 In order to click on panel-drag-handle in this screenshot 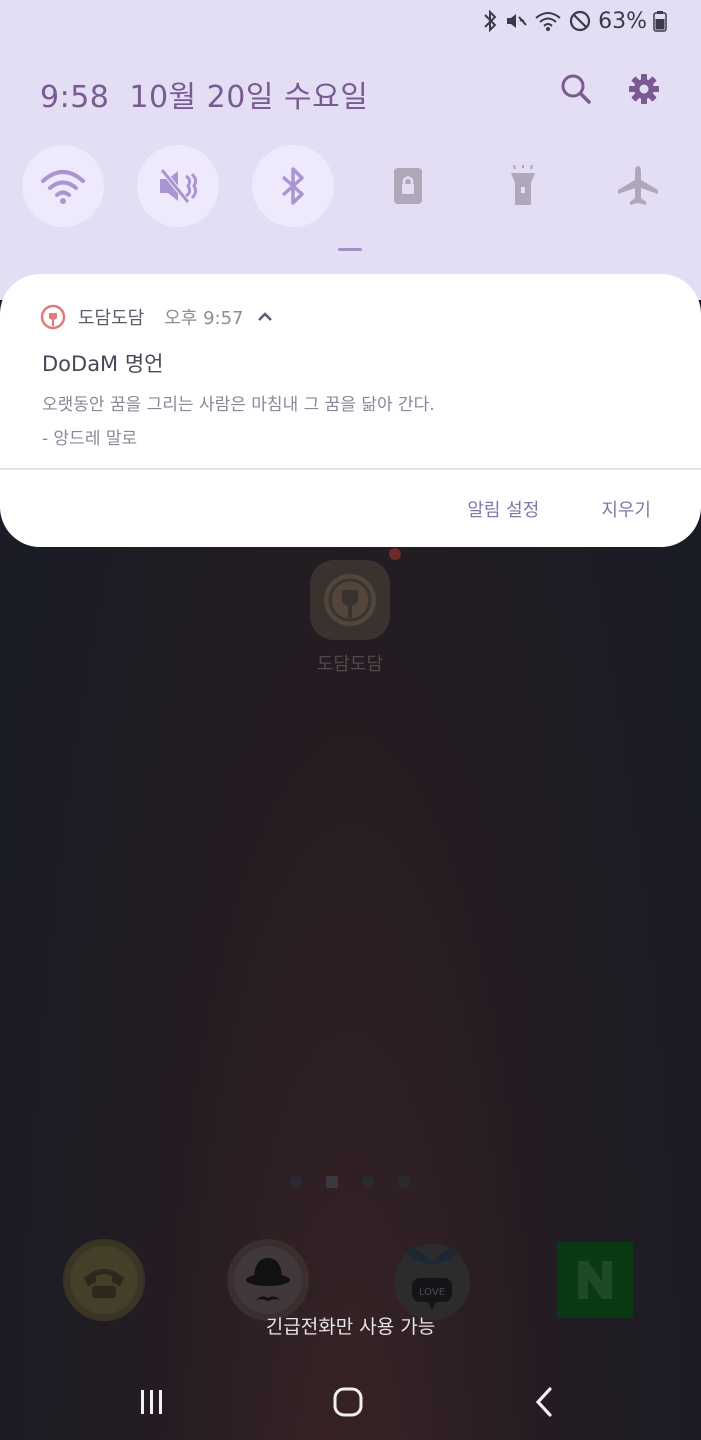, I will do `click(350, 249)`.